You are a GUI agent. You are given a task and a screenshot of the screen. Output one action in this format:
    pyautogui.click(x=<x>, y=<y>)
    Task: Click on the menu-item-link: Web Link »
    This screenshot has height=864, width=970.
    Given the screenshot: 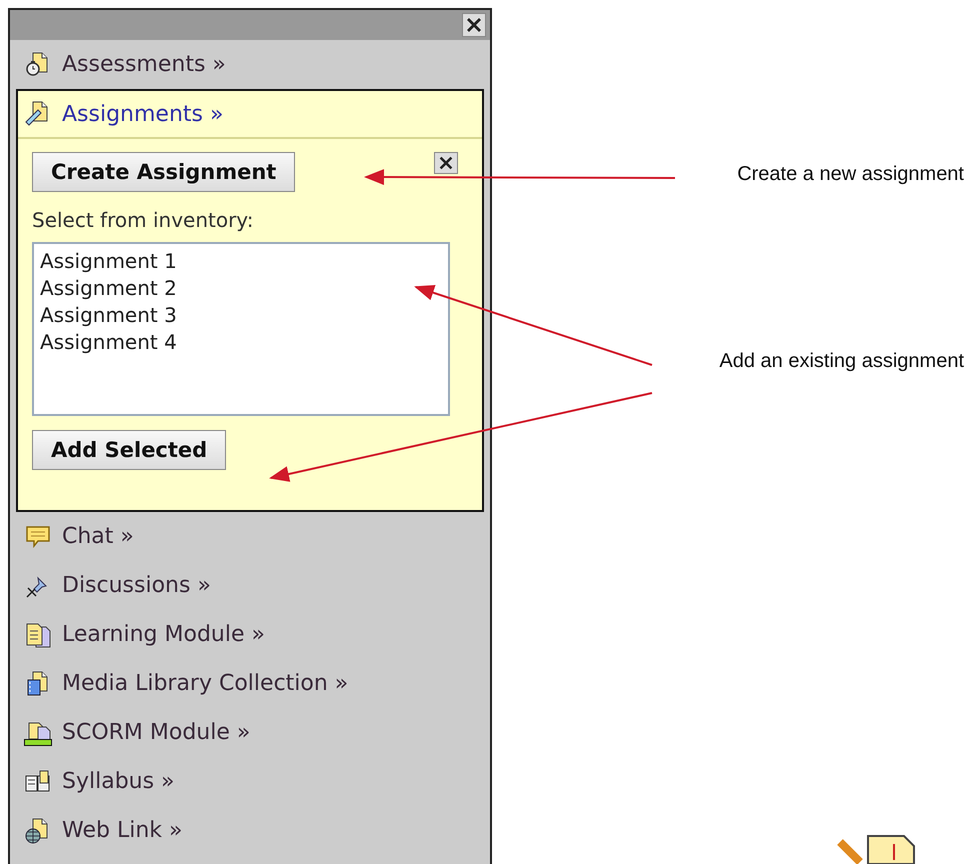 What is the action you would take?
    pyautogui.click(x=122, y=830)
    